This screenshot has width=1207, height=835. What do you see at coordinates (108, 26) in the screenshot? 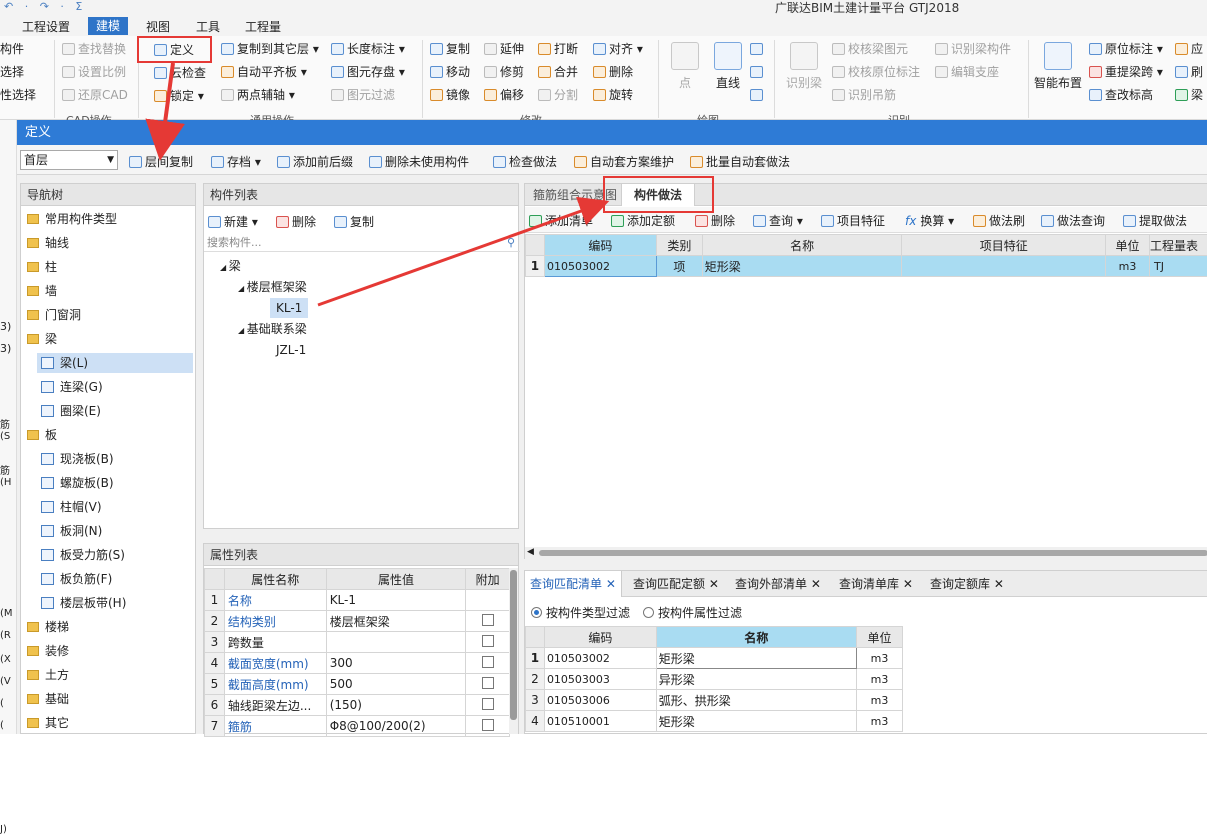
I see `menu-modeling: 建模` at bounding box center [108, 26].